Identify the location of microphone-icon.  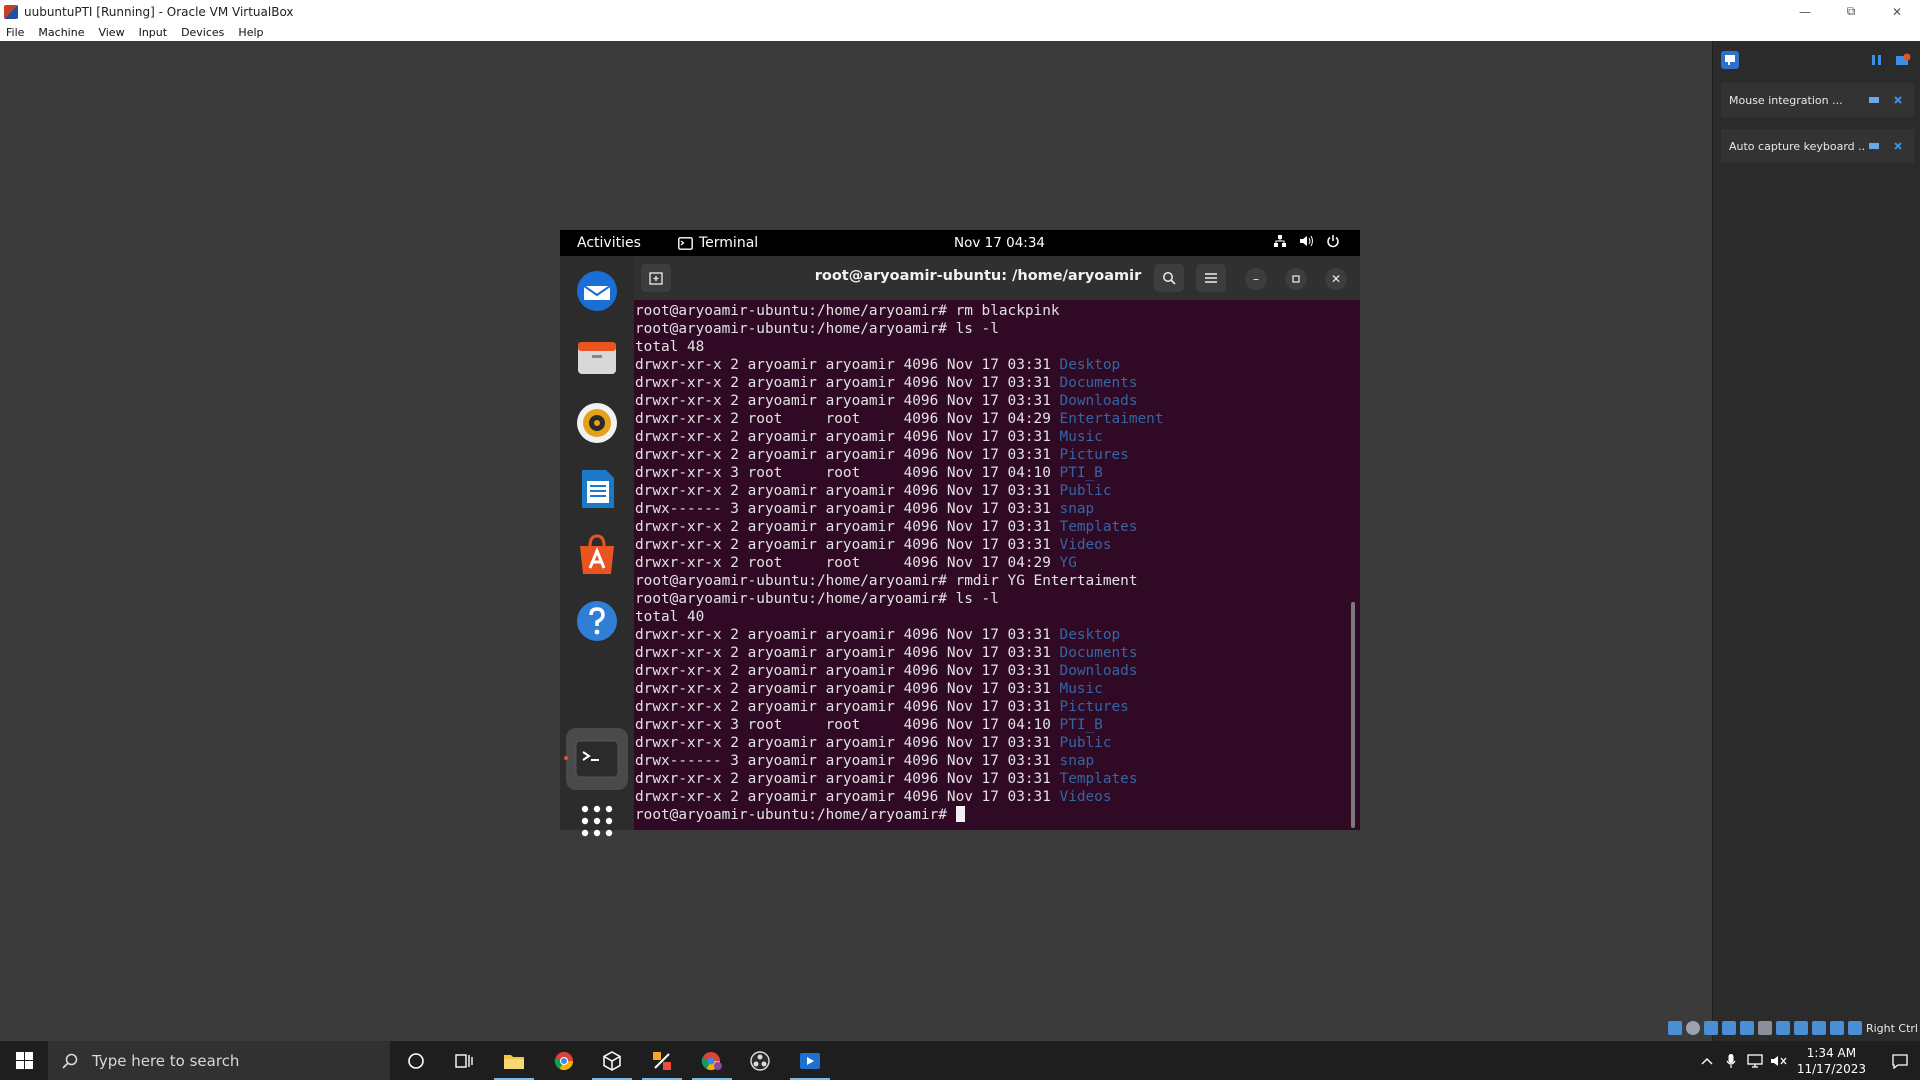
(1731, 1061).